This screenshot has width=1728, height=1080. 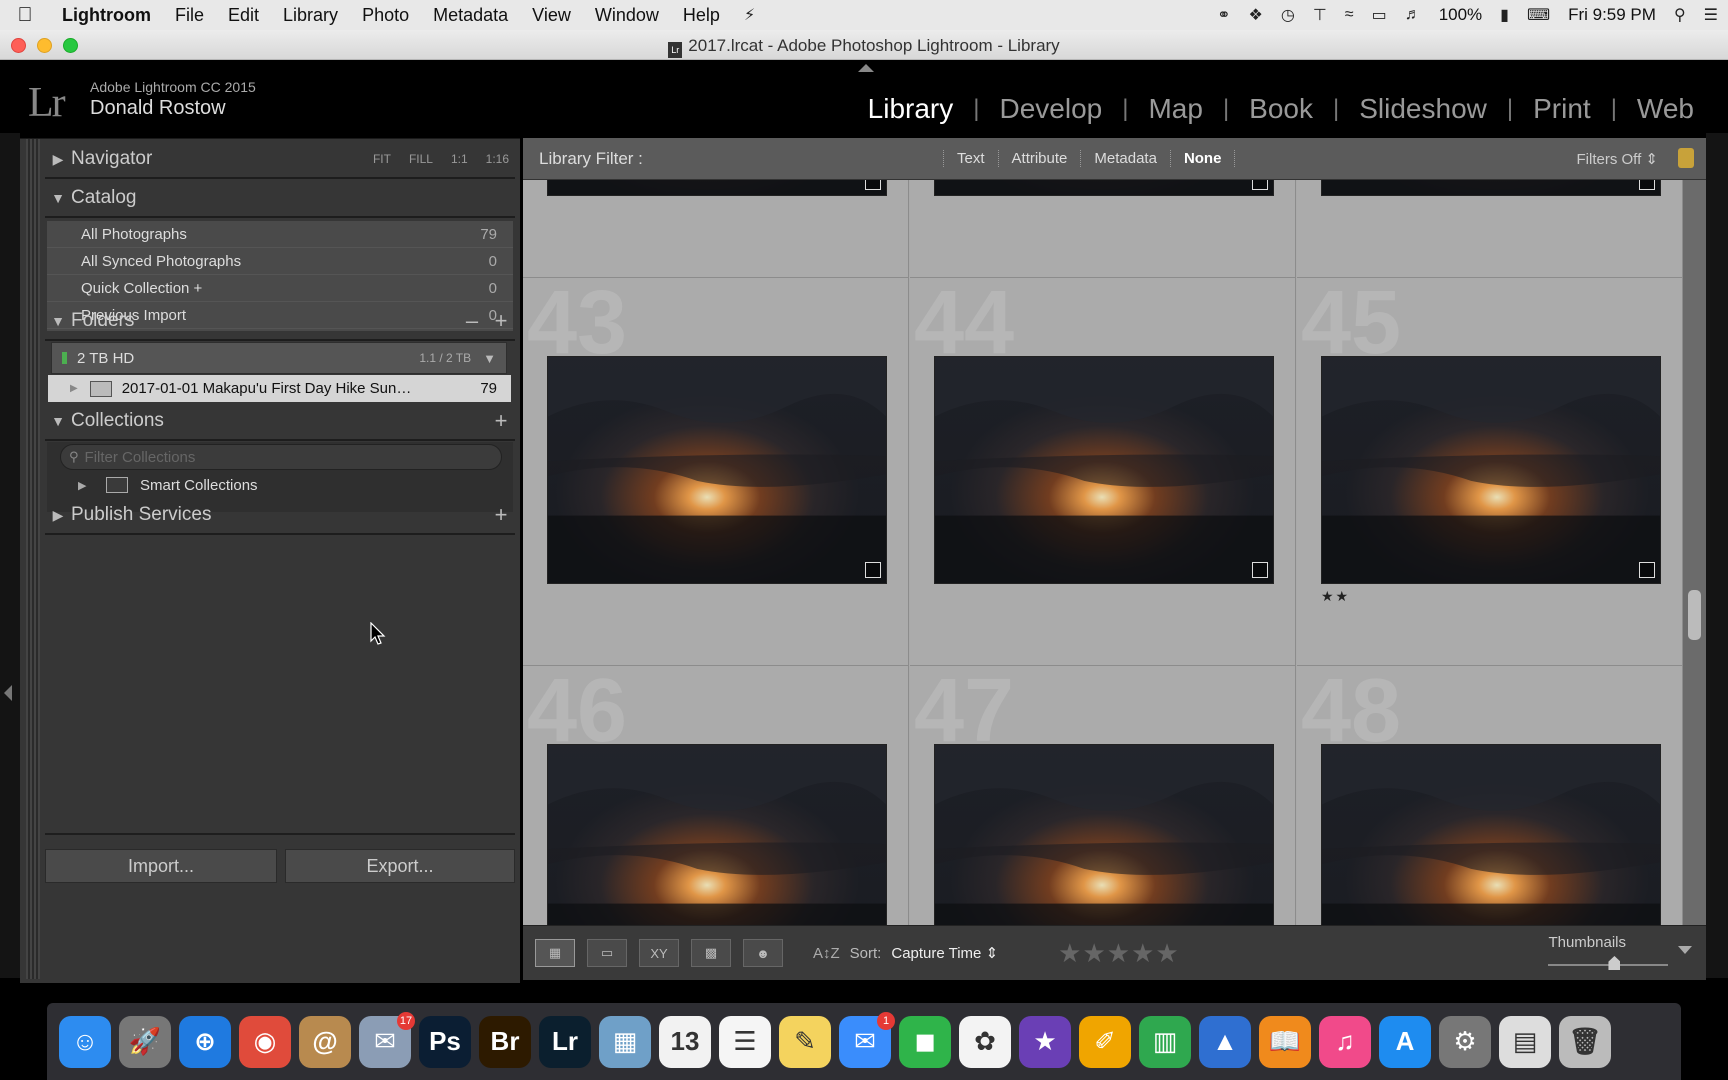 I want to click on people-view-icon: ☻, so click(x=763, y=953).